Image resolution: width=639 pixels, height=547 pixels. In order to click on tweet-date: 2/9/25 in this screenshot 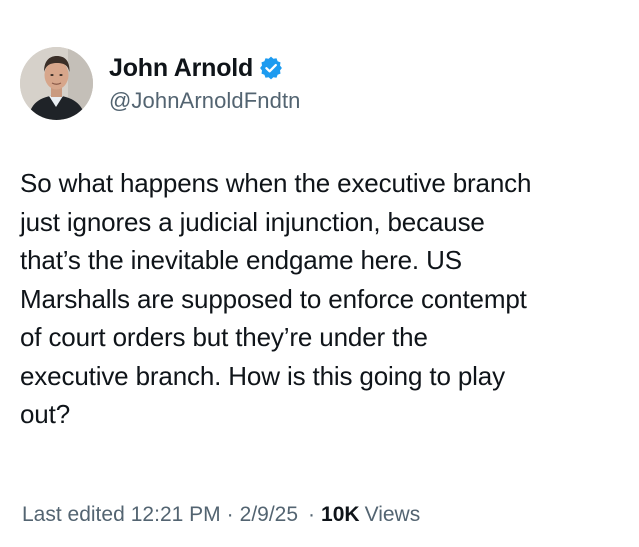, I will do `click(269, 515)`.